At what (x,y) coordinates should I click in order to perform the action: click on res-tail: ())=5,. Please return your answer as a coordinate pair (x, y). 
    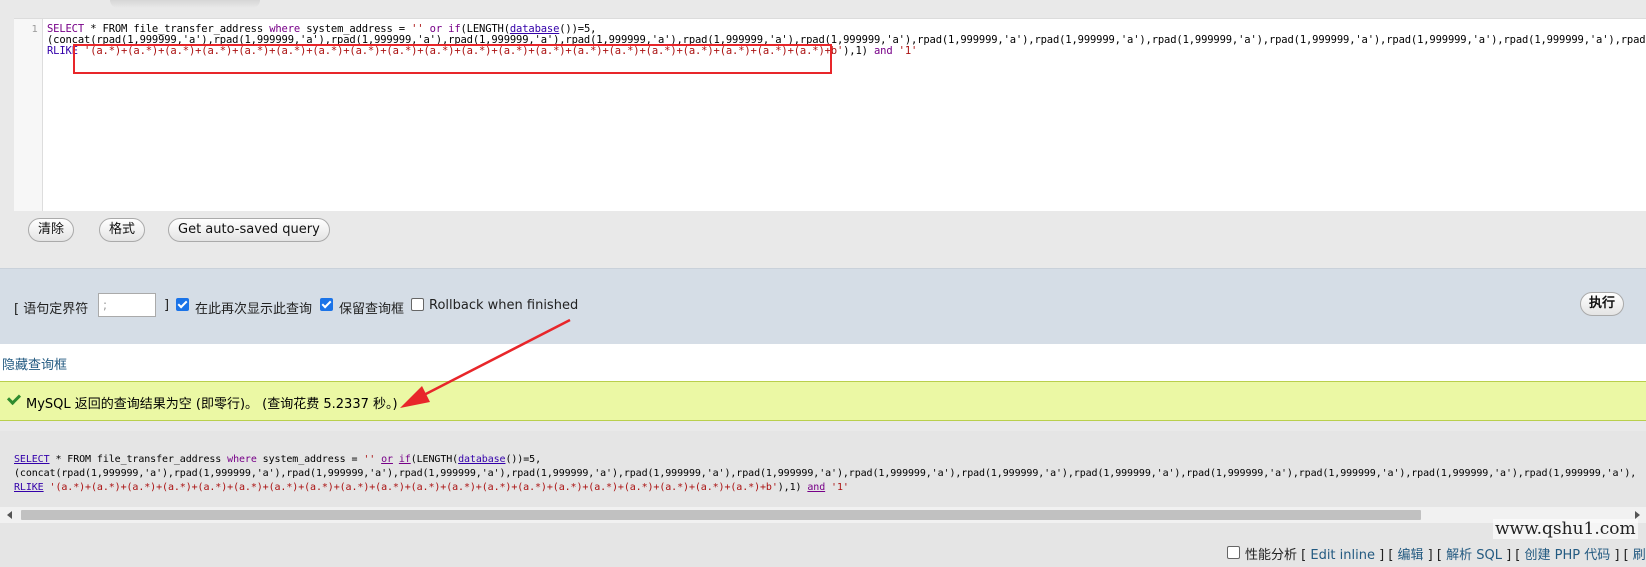
    Looking at the image, I should click on (523, 459).